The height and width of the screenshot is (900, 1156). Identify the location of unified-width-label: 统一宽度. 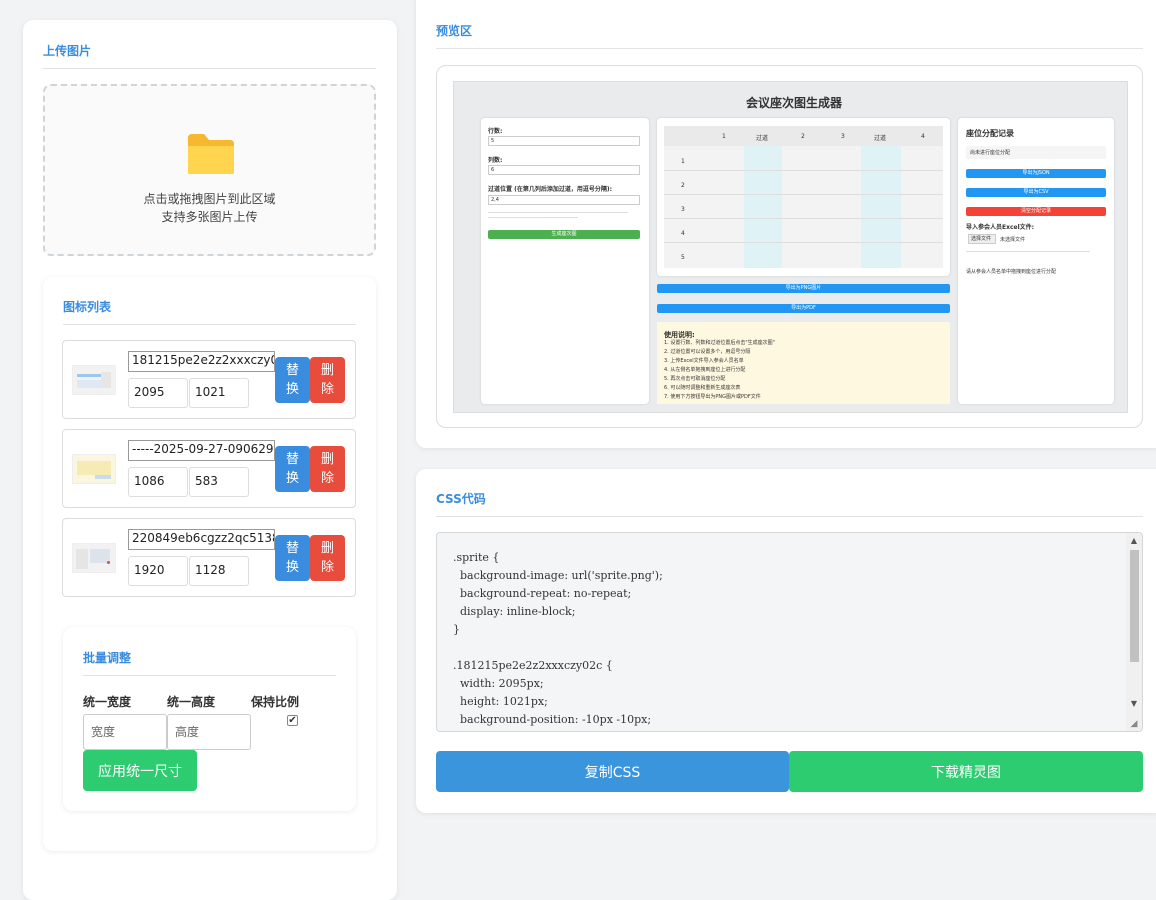
(107, 702).